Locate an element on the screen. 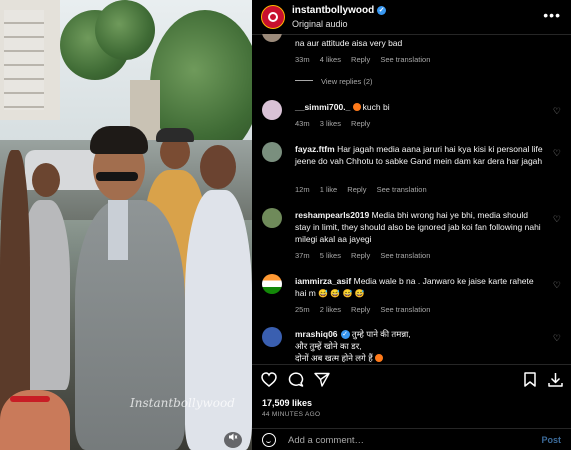  sunglasses is located at coordinates (117, 176).